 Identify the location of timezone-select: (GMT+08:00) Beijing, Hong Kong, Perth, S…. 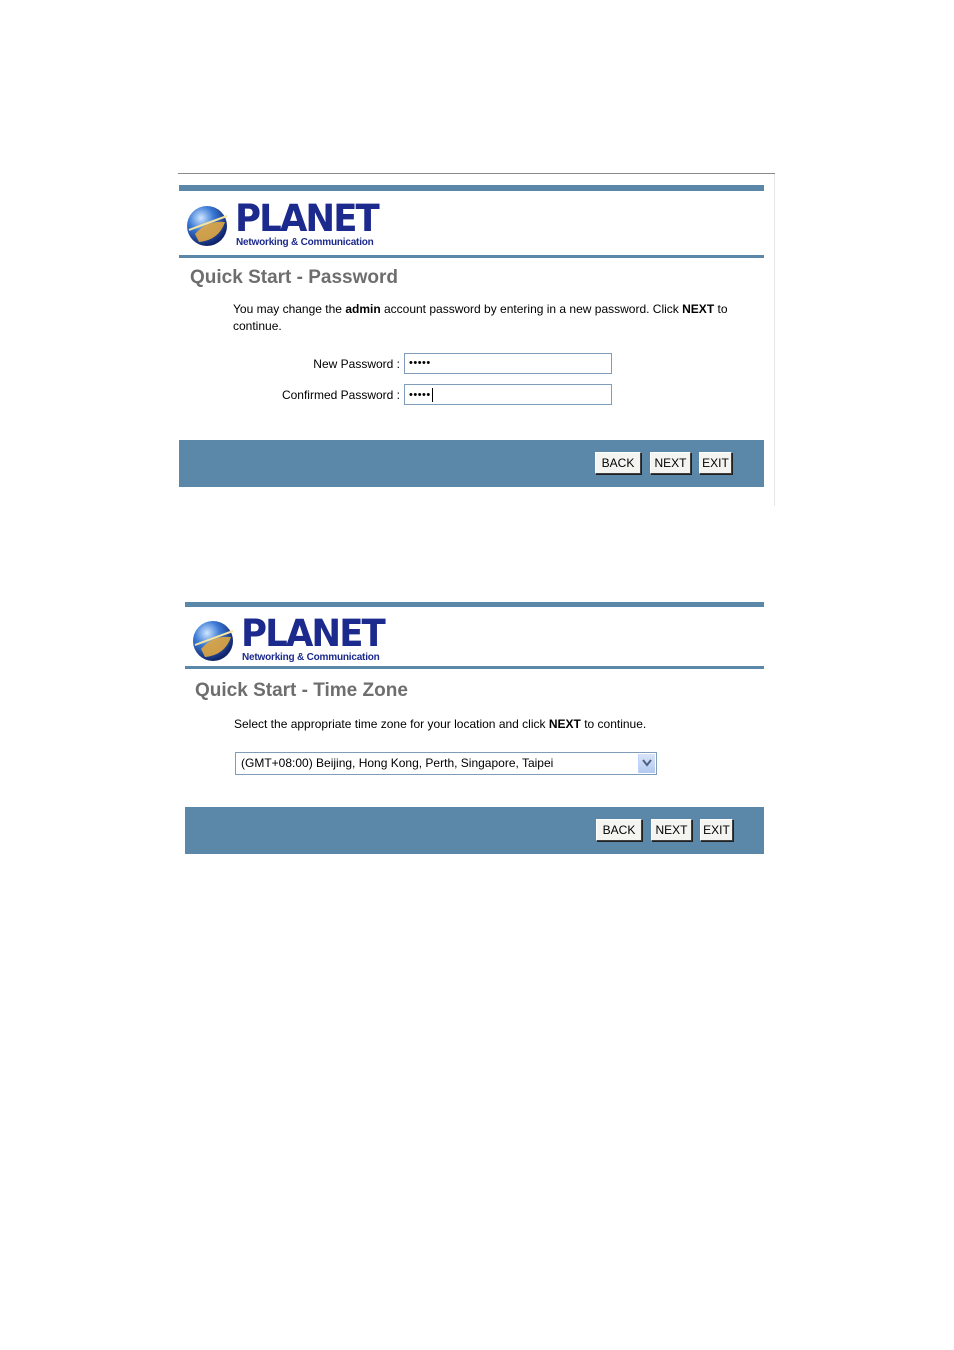
(446, 763).